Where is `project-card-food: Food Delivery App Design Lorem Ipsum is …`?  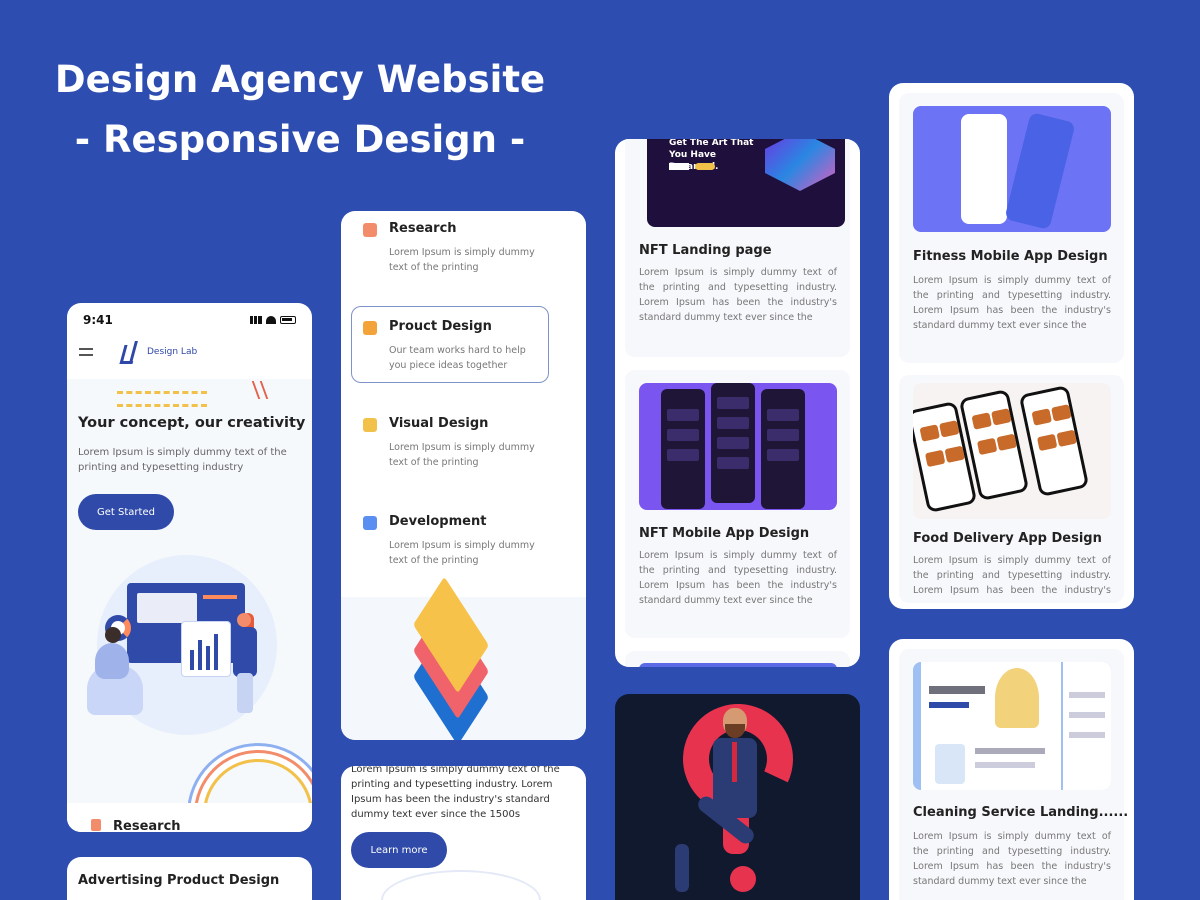 project-card-food: Food Delivery App Design Lorem Ipsum is … is located at coordinates (1011, 489).